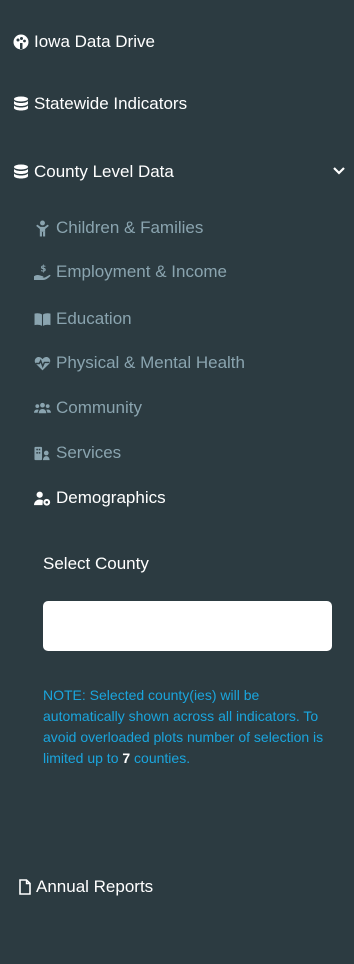  What do you see at coordinates (89, 452) in the screenshot?
I see `sidebar-item-label: Services` at bounding box center [89, 452].